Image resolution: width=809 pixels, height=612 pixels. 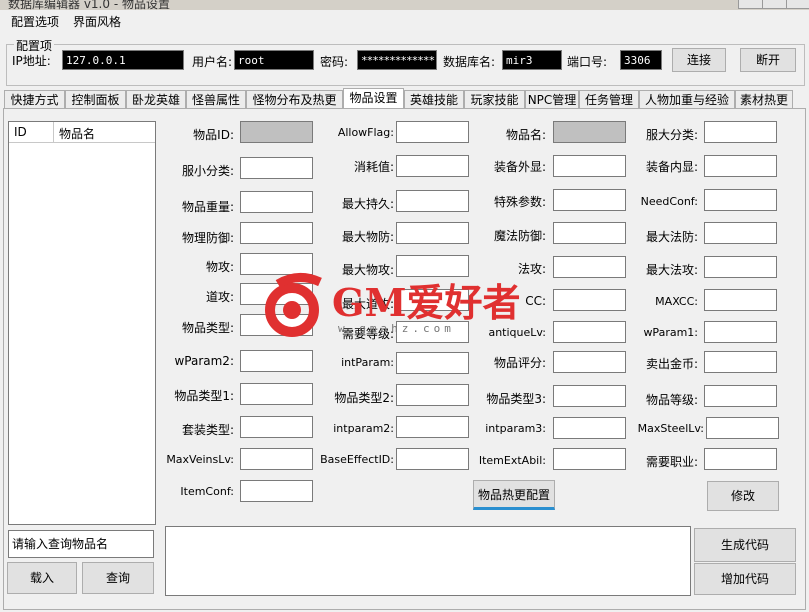 What do you see at coordinates (95, 99) in the screenshot?
I see `tab-control-panel: 控制面板` at bounding box center [95, 99].